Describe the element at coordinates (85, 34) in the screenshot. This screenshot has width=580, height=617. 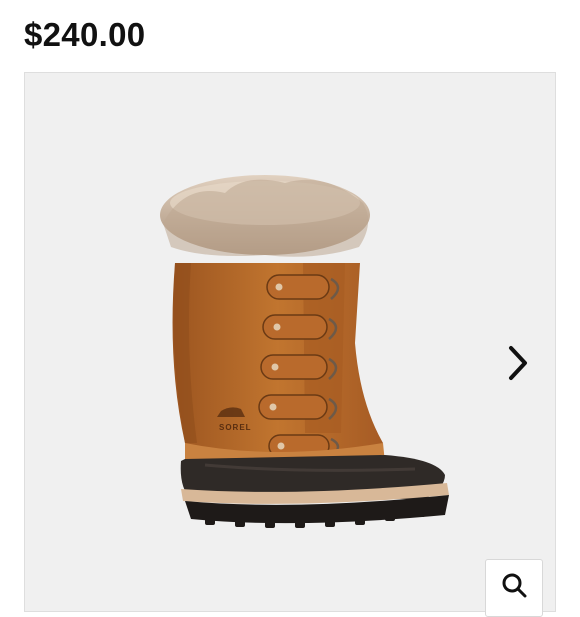
I see `product-price: $240.00` at that location.